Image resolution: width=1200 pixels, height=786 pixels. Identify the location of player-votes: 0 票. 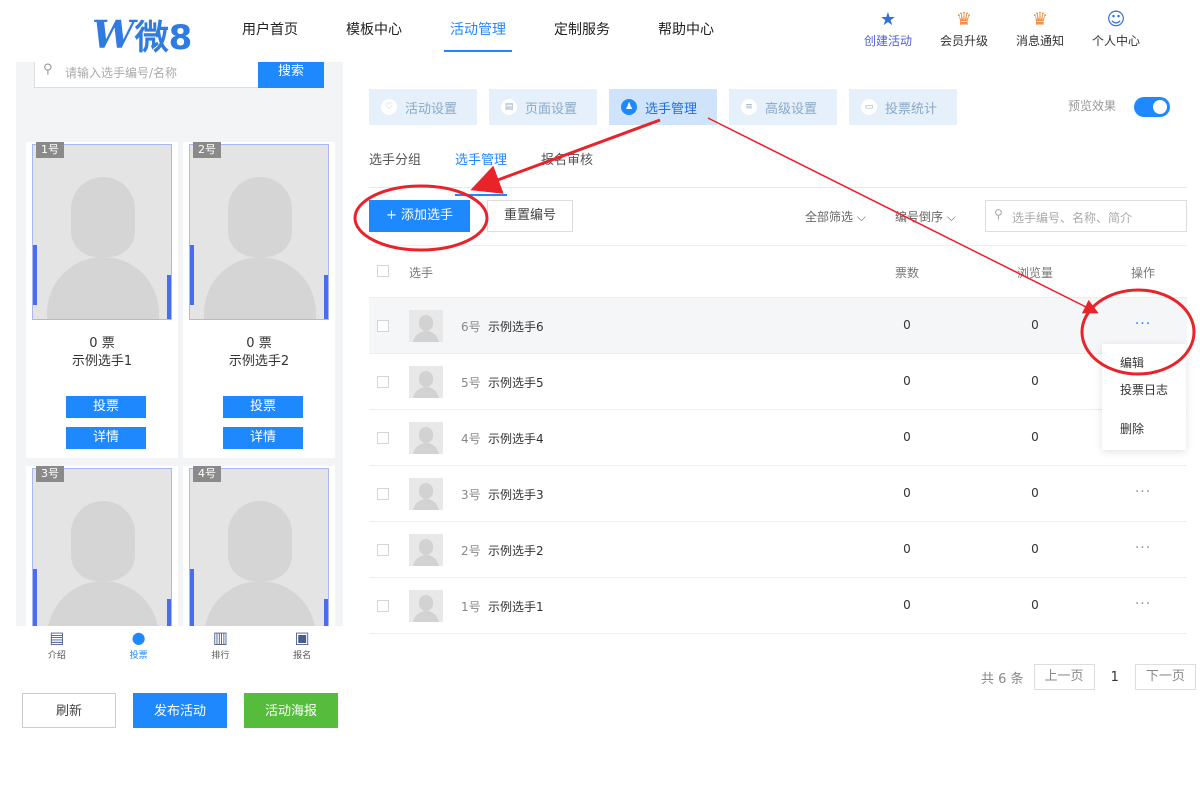
(102, 343).